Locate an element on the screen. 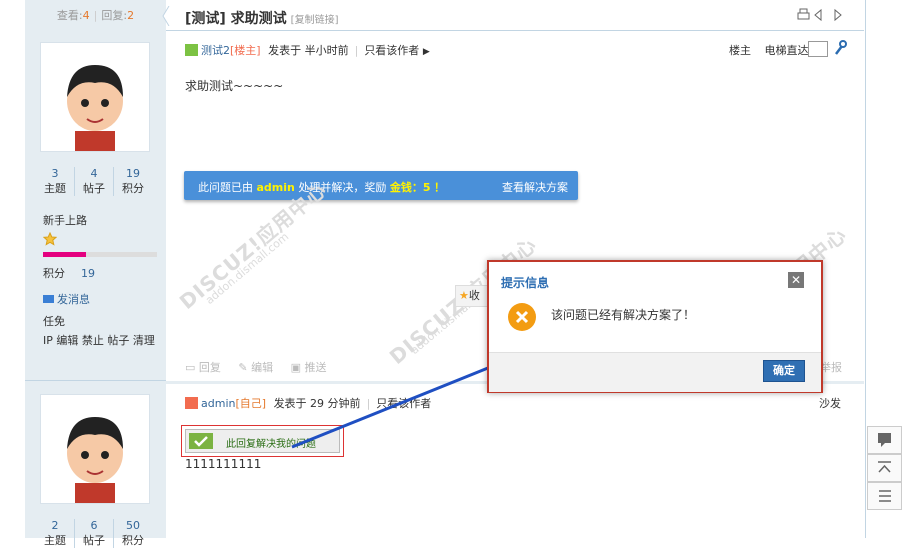  view-solution-link: 查看解决方案 is located at coordinates (535, 187).